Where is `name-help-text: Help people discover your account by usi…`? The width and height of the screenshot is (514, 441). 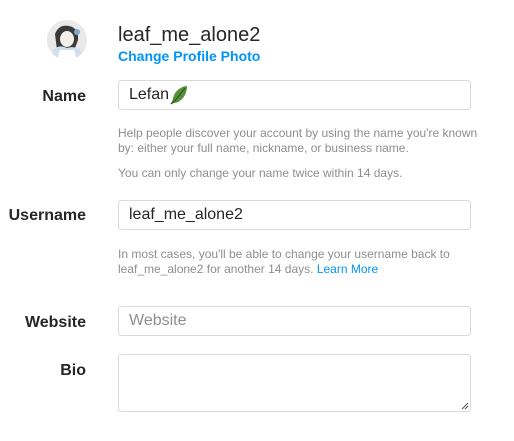 name-help-text: Help people discover your account by usi… is located at coordinates (298, 140).